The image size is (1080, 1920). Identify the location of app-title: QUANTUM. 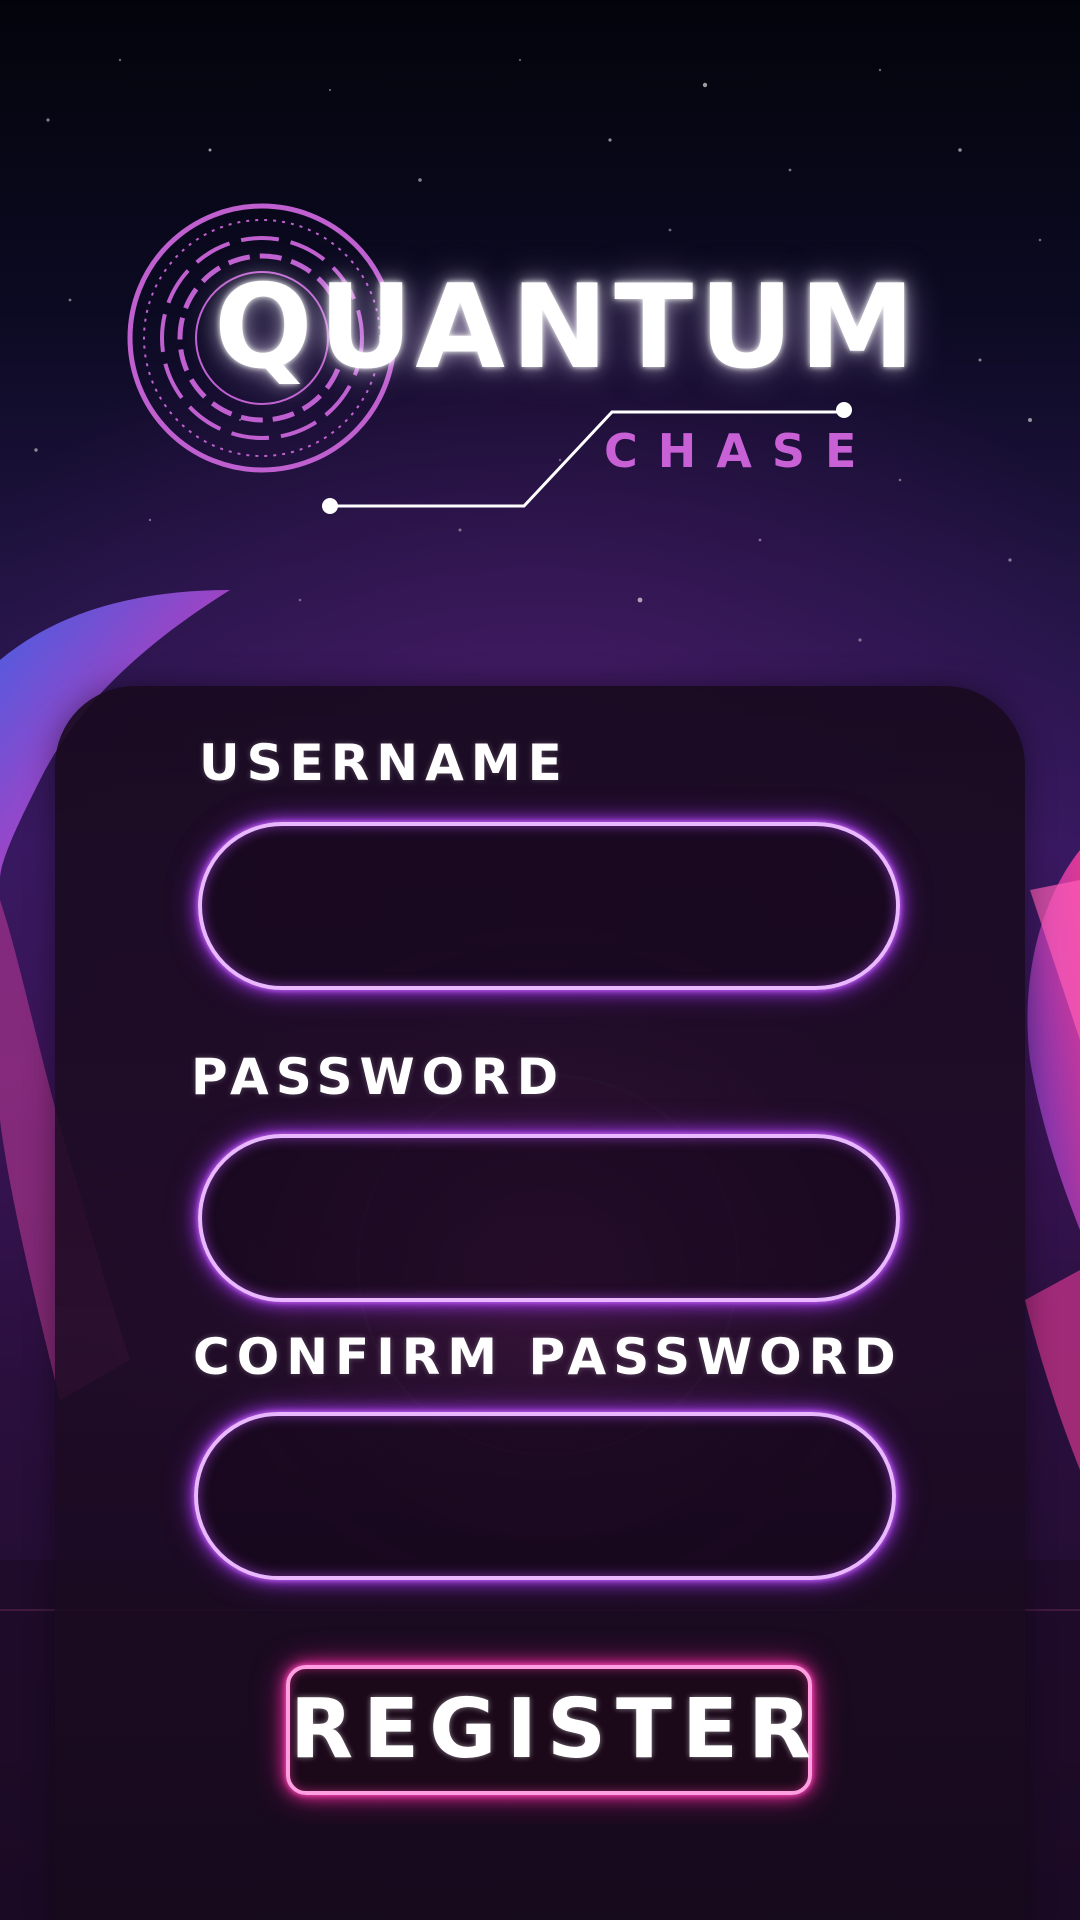
(567, 327).